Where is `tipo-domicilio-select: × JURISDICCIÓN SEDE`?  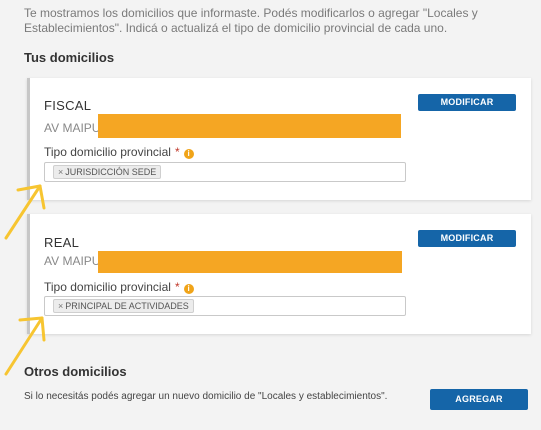 tipo-domicilio-select: × JURISDICCIÓN SEDE is located at coordinates (225, 172).